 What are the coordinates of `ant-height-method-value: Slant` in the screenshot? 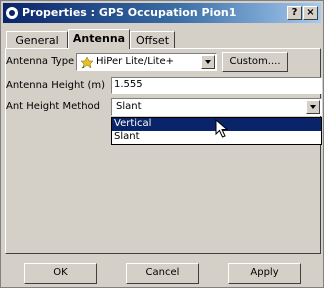 It's located at (129, 106).